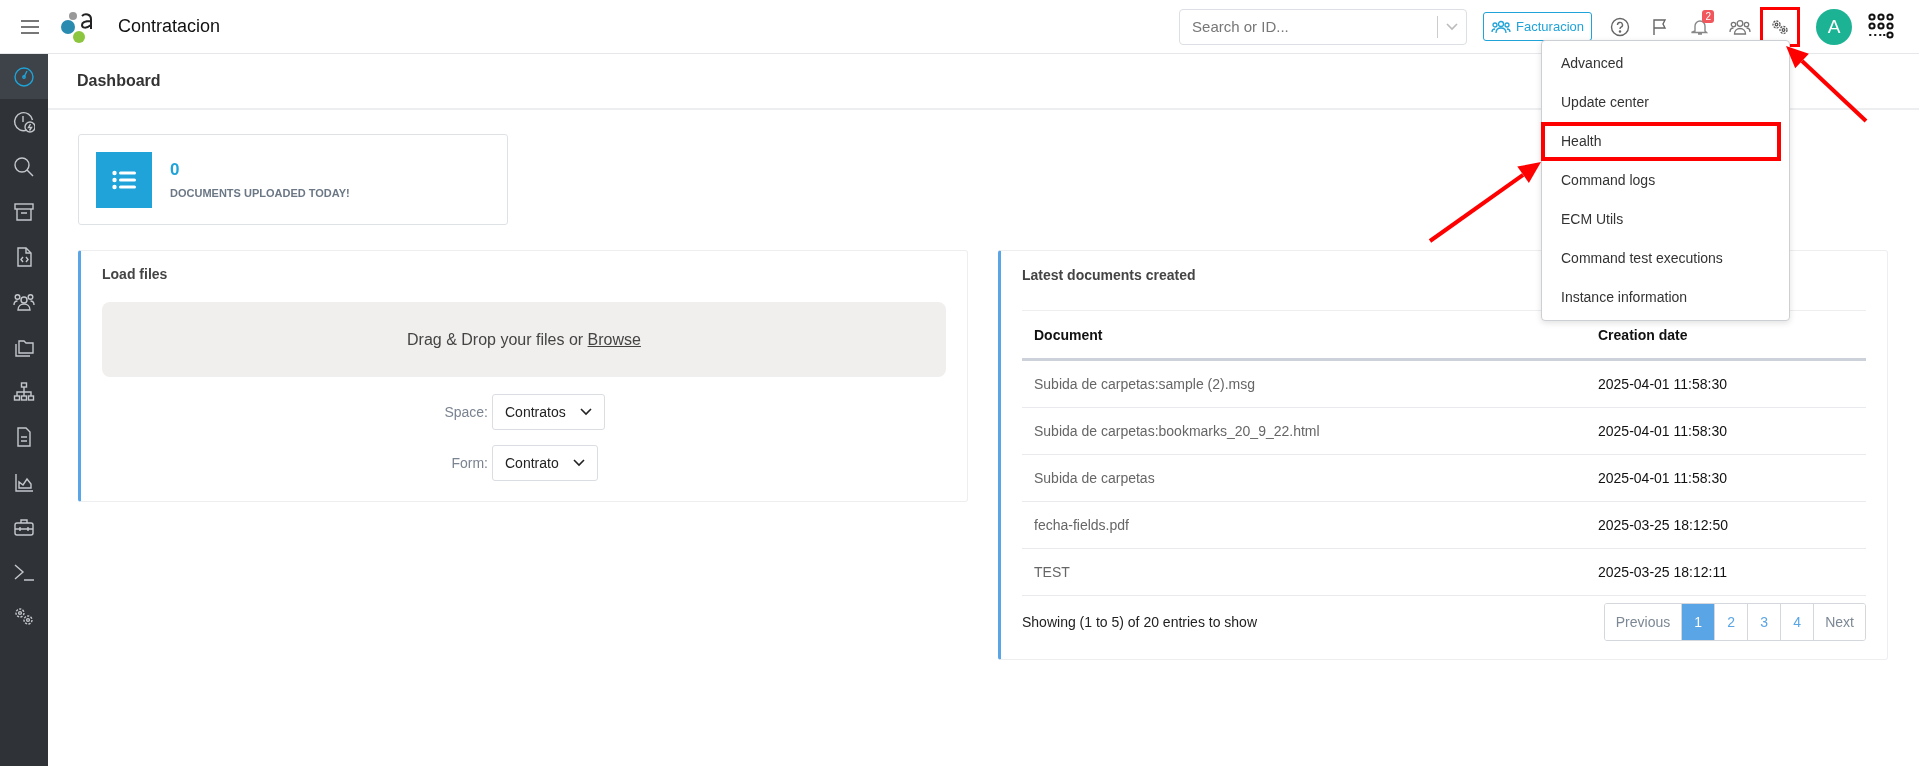 The height and width of the screenshot is (766, 1919). I want to click on menu-icon, so click(30, 26).